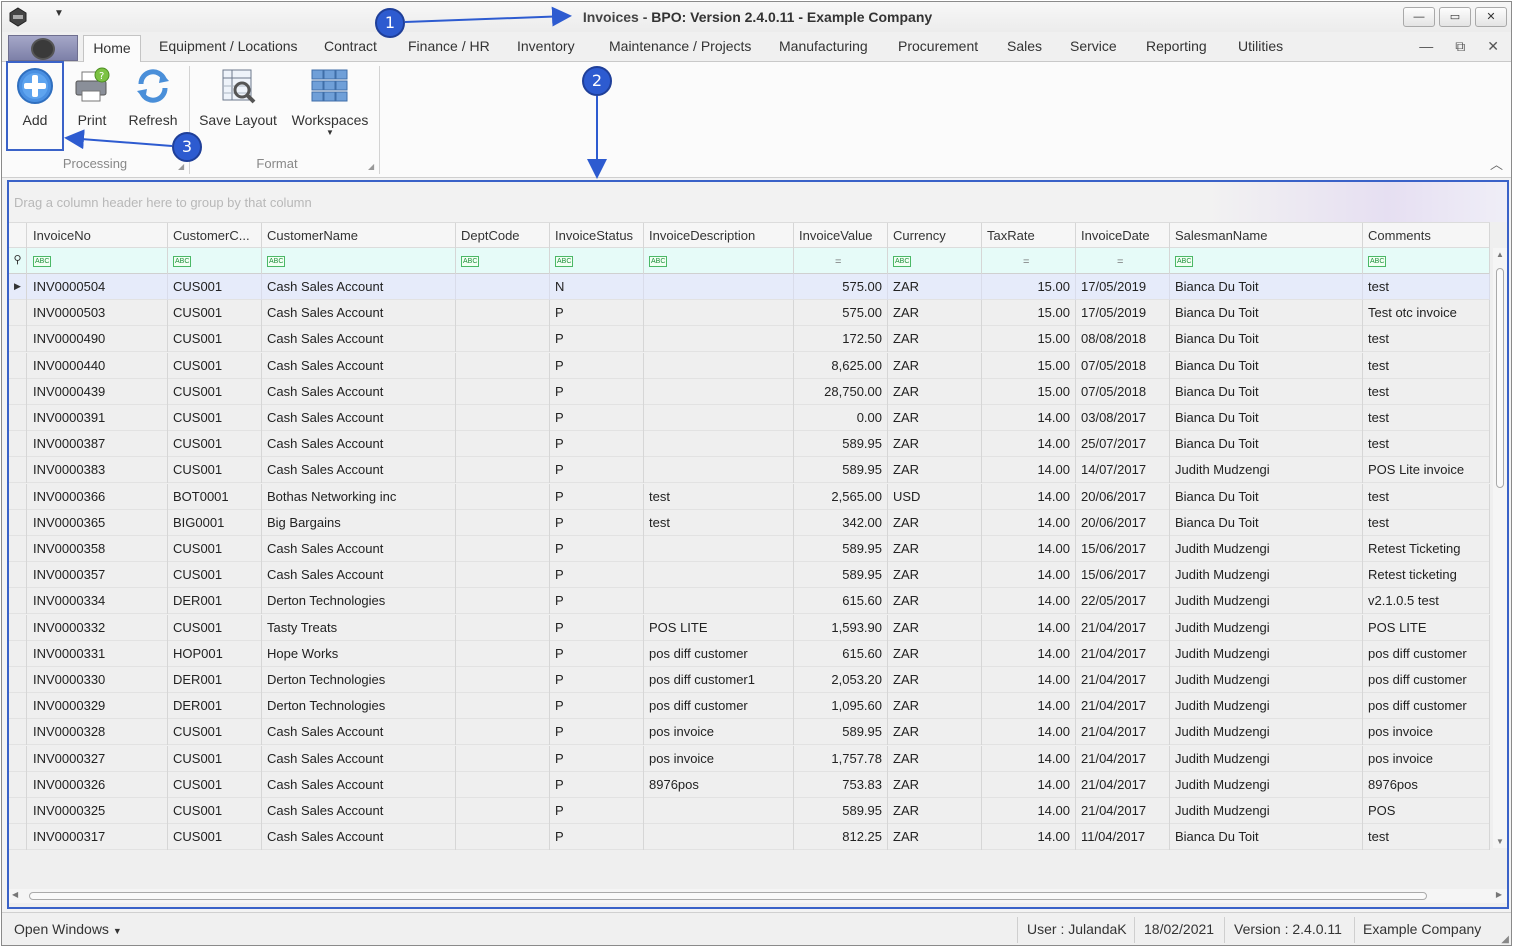 Image resolution: width=1513 pixels, height=947 pixels. Describe the element at coordinates (841, 261) in the screenshot. I see `filter-cell-invoice-value: =` at that location.